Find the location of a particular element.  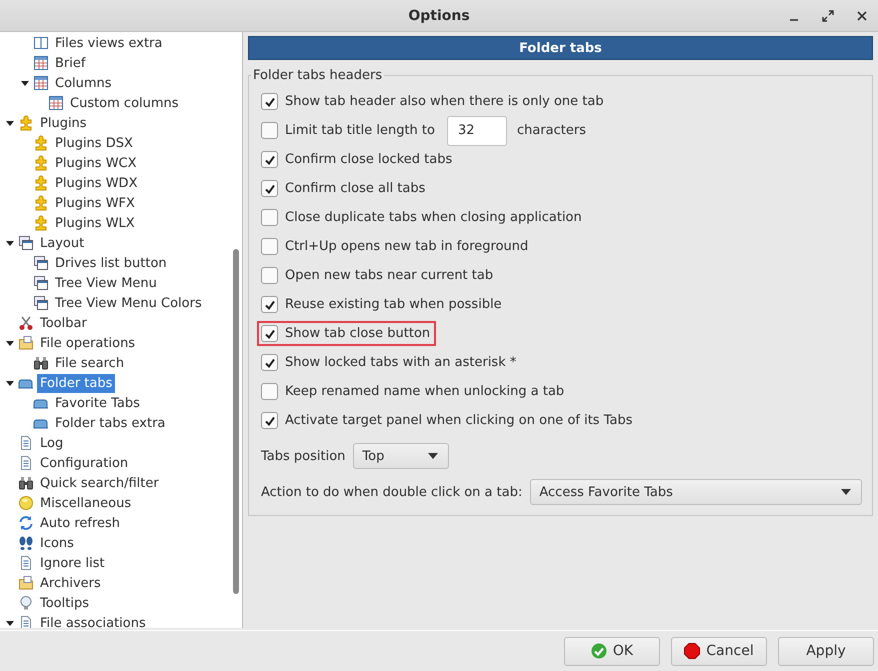

tree-item: Plugins WLX is located at coordinates (95, 223).